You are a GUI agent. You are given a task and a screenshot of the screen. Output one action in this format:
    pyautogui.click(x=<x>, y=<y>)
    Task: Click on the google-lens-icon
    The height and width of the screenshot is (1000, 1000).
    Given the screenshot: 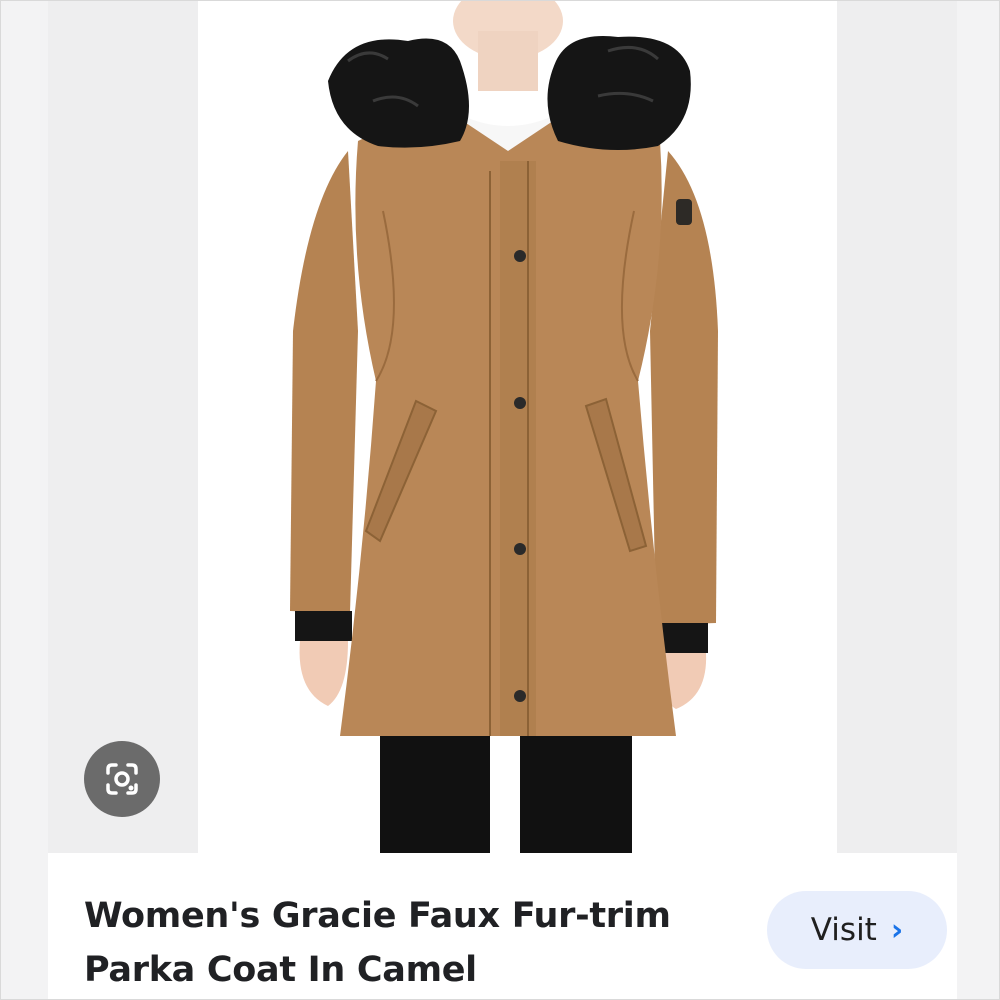 What is the action you would take?
    pyautogui.click(x=122, y=779)
    